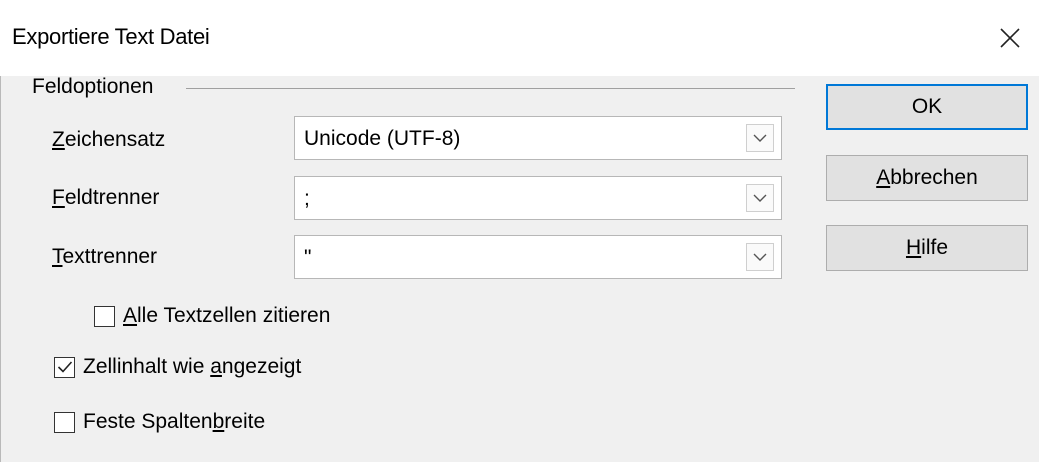 This screenshot has width=1039, height=462. What do you see at coordinates (110, 256) in the screenshot?
I see `text-separator-label-text: exttrenner` at bounding box center [110, 256].